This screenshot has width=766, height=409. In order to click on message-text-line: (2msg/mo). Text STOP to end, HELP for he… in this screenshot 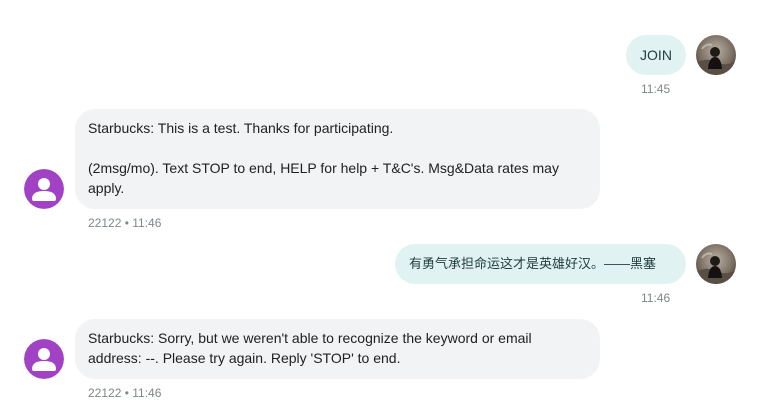, I will do `click(325, 178)`.